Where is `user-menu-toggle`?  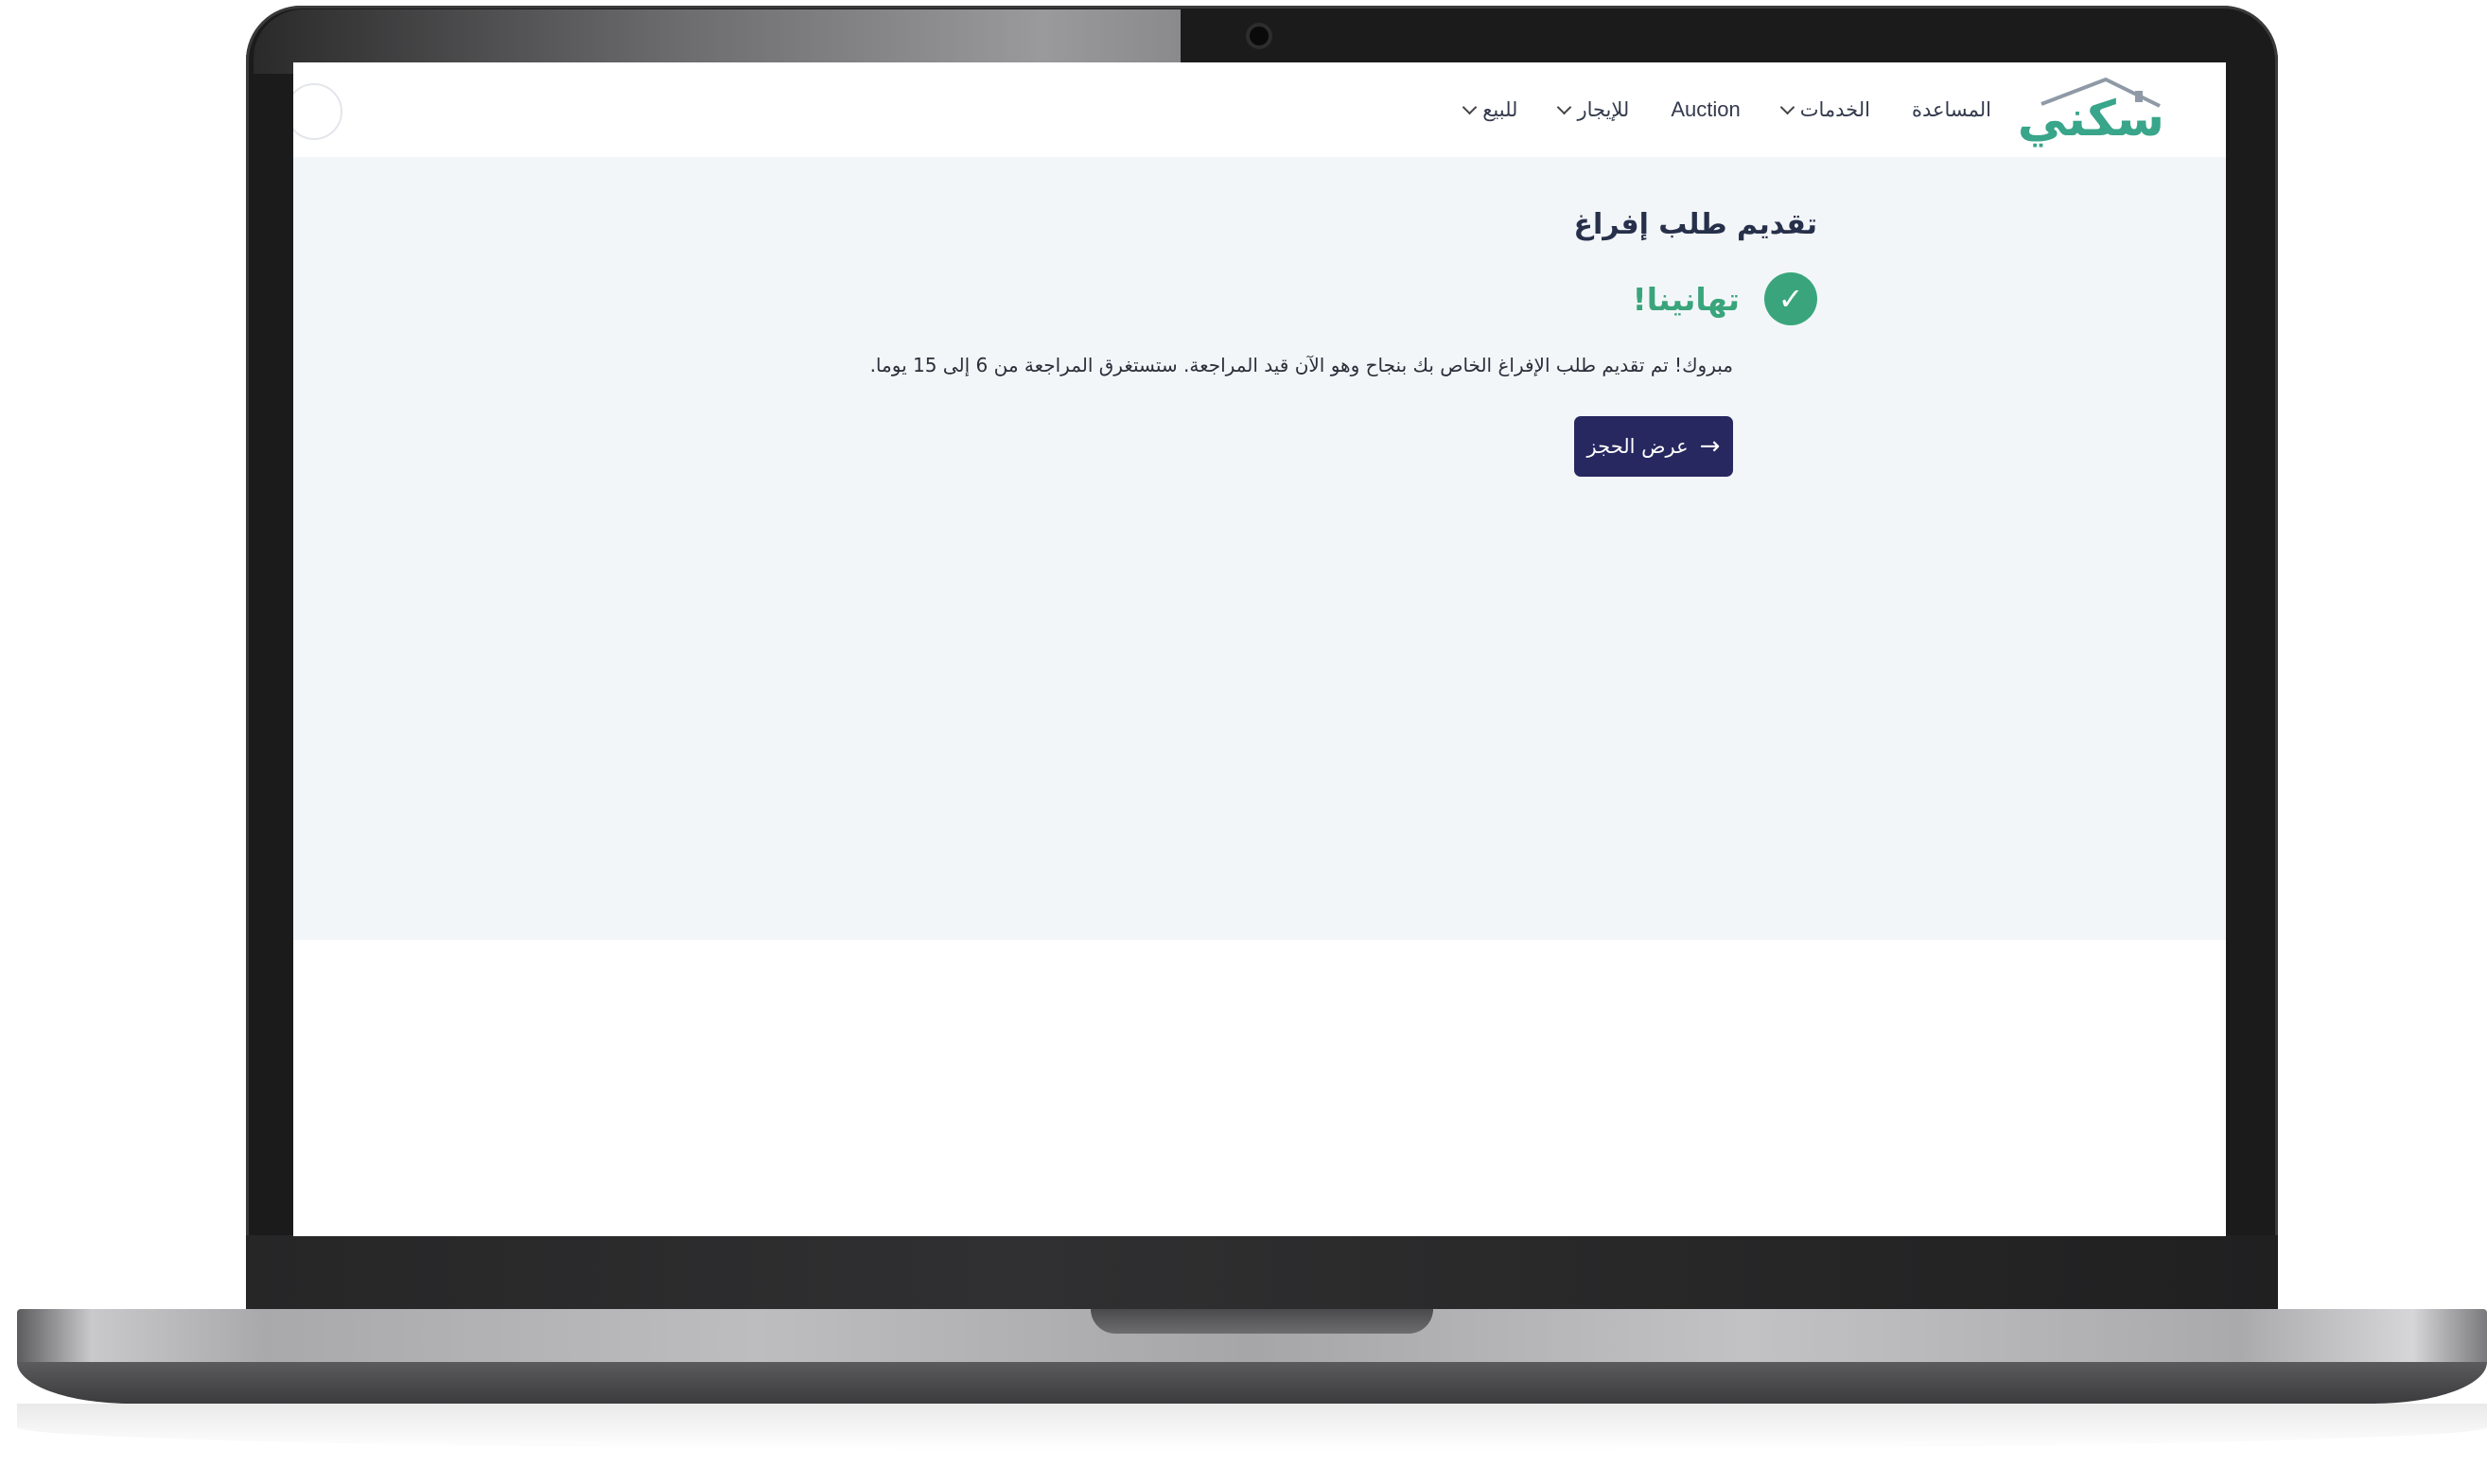
user-menu-toggle is located at coordinates (318, 112).